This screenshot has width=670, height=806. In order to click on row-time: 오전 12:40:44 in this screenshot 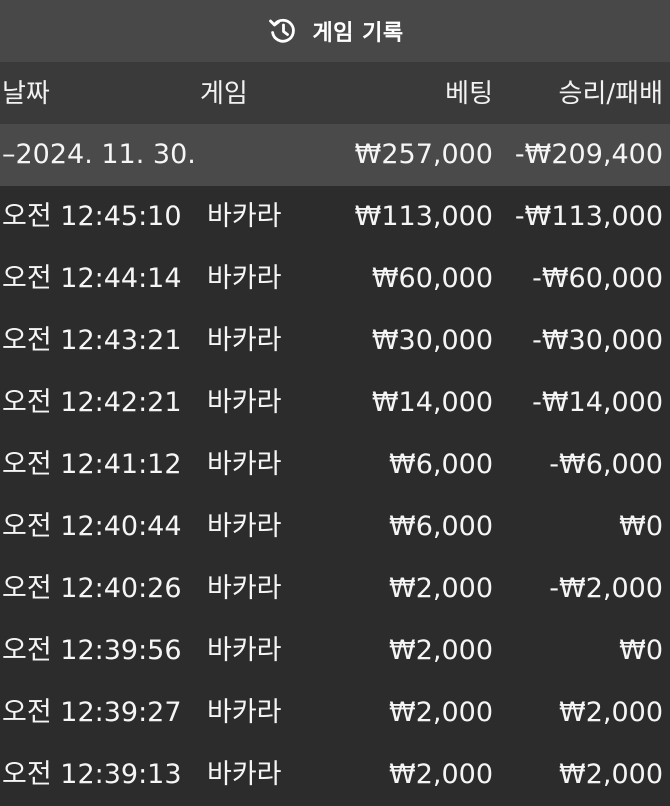, I will do `click(92, 526)`.